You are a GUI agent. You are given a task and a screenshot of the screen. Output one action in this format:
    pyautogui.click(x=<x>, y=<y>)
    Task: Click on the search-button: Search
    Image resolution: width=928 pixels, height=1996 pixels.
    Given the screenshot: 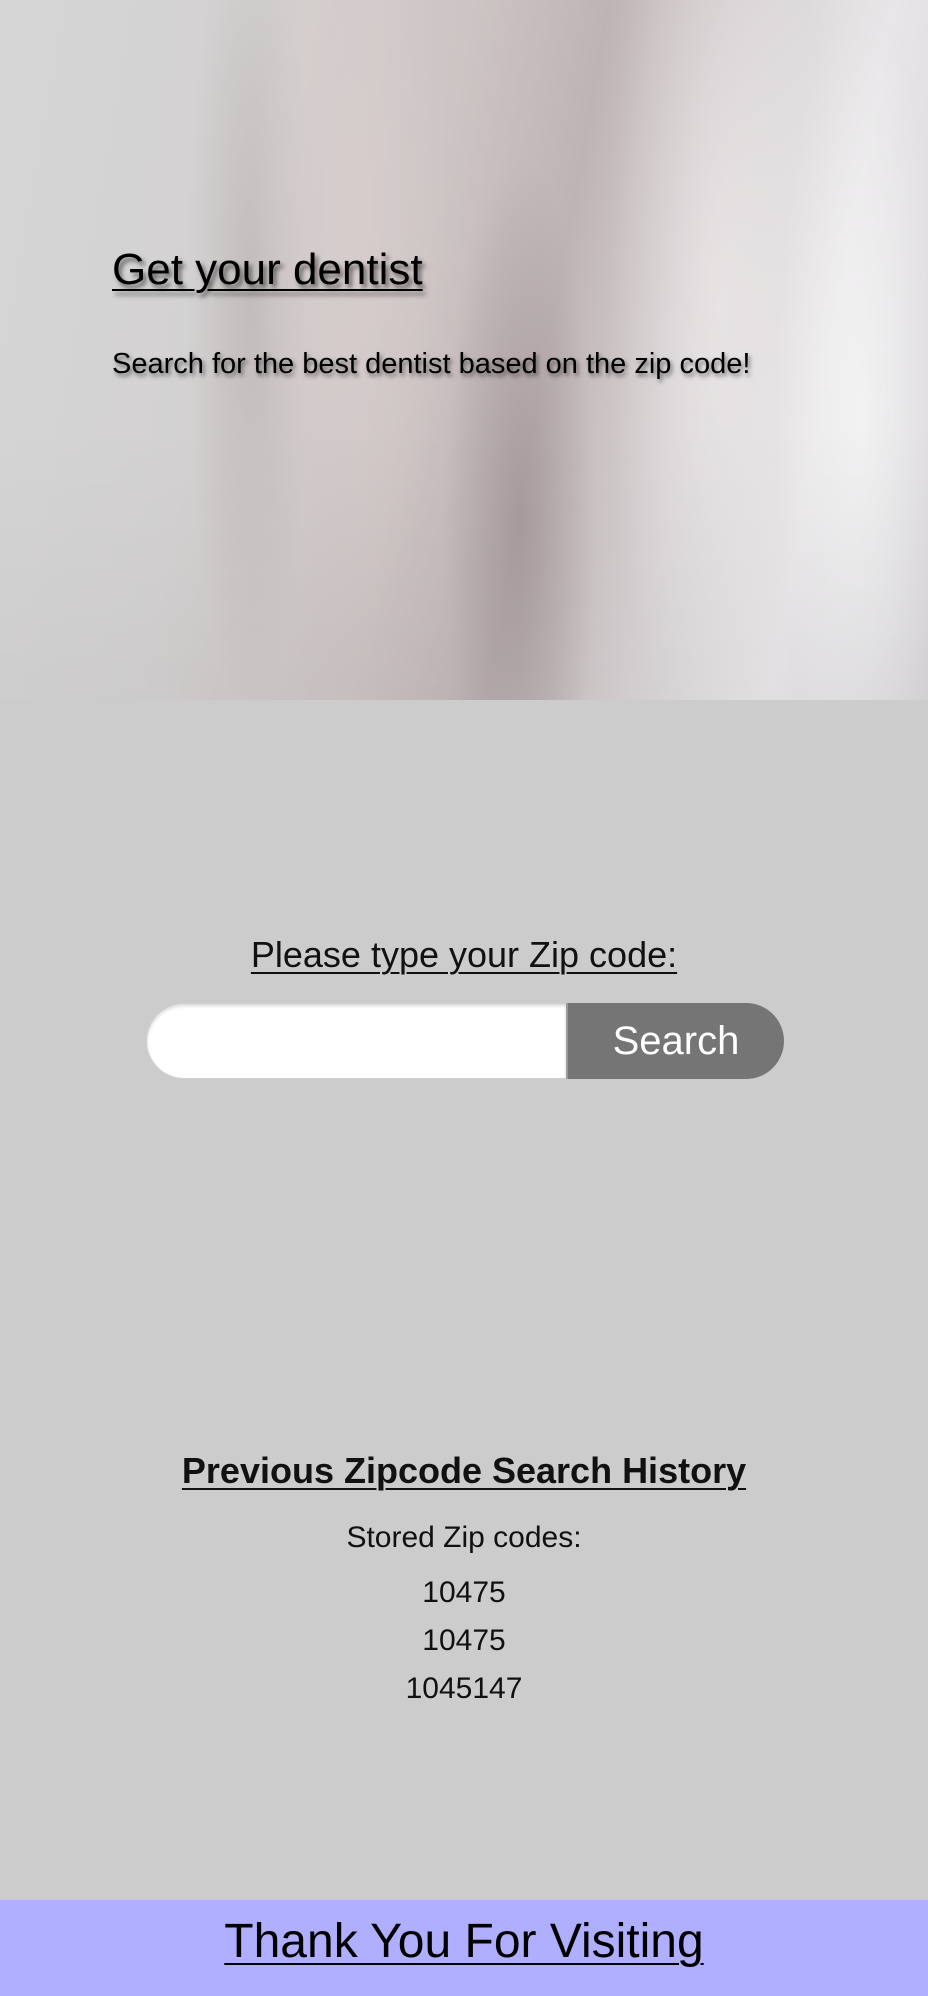 What is the action you would take?
    pyautogui.click(x=675, y=1041)
    